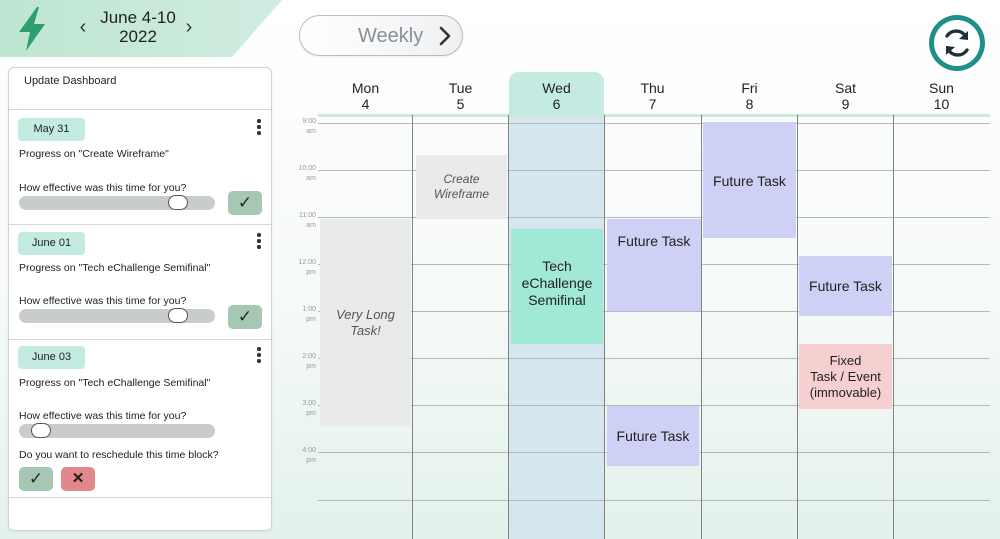 The width and height of the screenshot is (1000, 539). Describe the element at coordinates (306, 362) in the screenshot. I see `time-label-2pm: 2:00 pm` at that location.